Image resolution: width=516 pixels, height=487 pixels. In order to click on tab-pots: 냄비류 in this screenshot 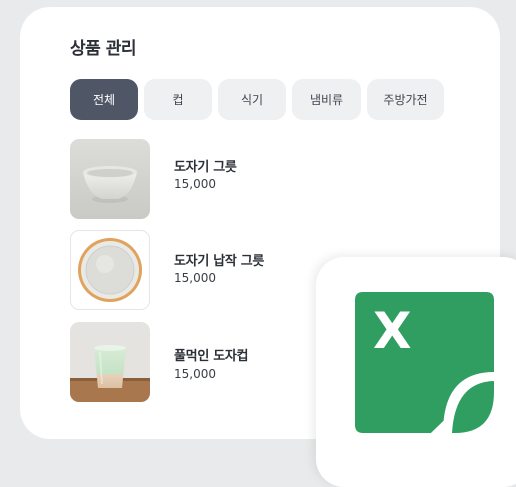, I will do `click(326, 99)`.